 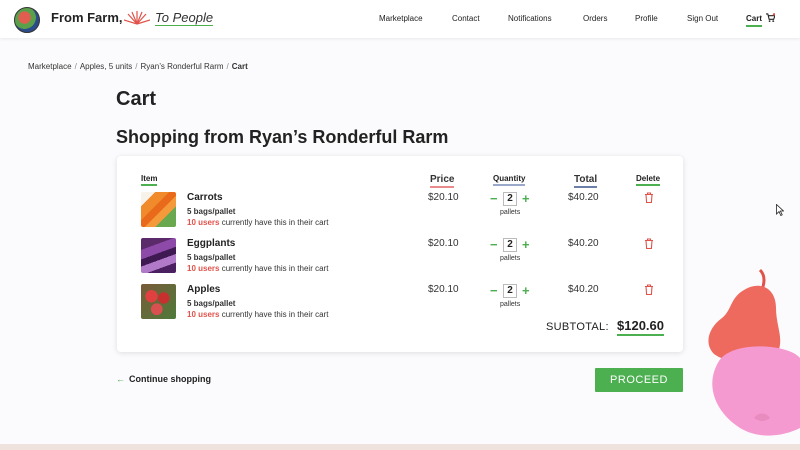 What do you see at coordinates (282, 137) in the screenshot?
I see `shop-title: Shopping from Ryan’s Ronderful Rarm` at bounding box center [282, 137].